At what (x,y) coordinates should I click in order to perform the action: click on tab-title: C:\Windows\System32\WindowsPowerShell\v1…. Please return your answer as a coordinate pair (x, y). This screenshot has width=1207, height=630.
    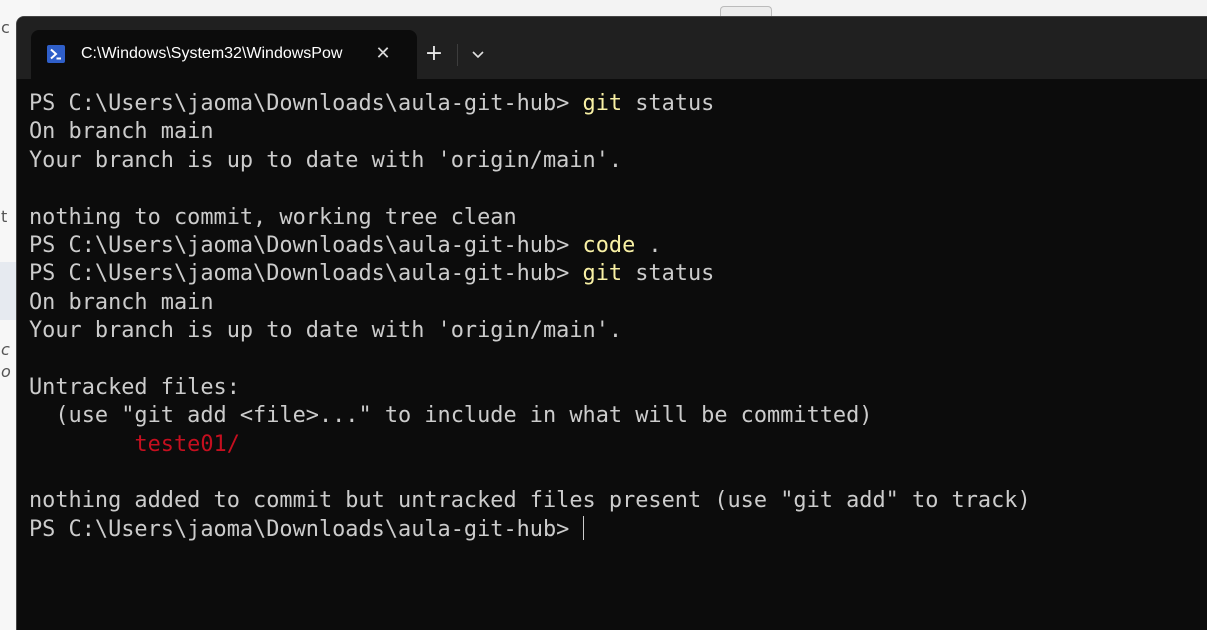
    Looking at the image, I should click on (212, 53).